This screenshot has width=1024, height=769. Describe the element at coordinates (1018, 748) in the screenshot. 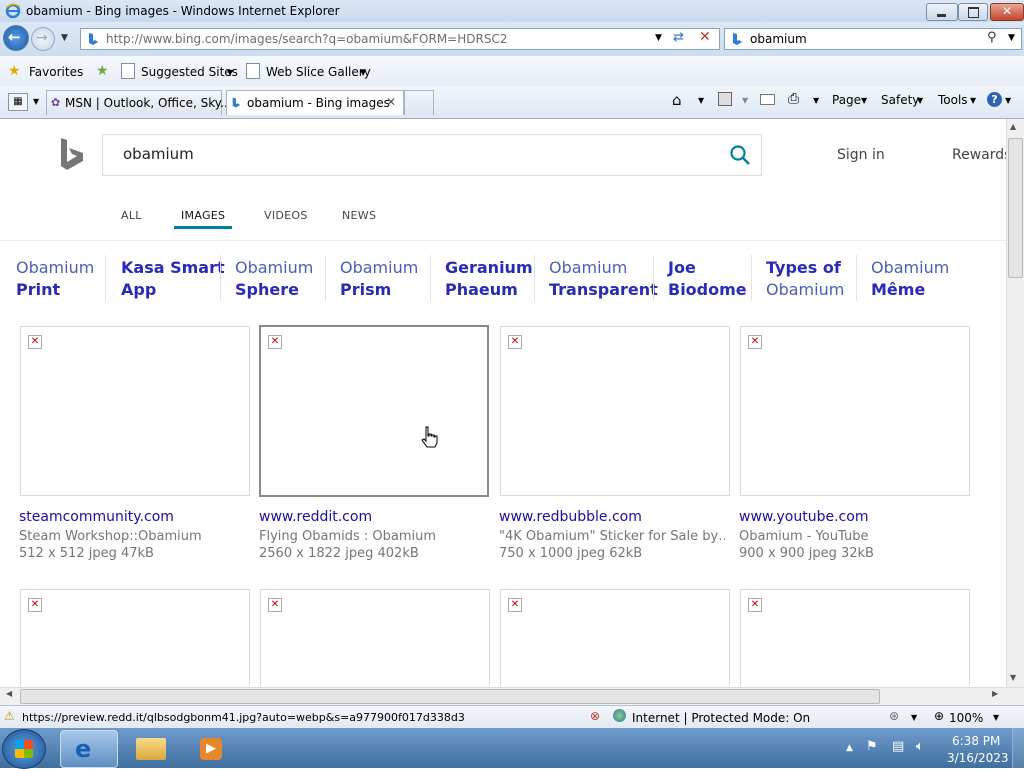

I see `show-desktop-button` at that location.